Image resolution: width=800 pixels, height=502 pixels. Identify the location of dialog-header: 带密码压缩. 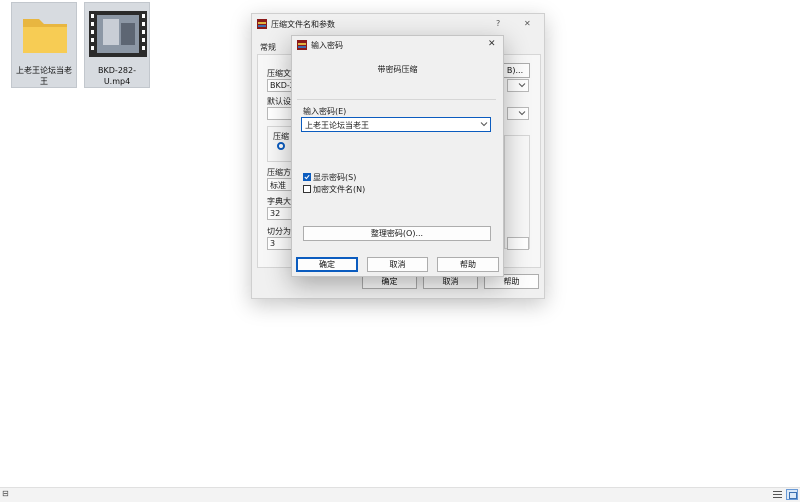
(397, 69).